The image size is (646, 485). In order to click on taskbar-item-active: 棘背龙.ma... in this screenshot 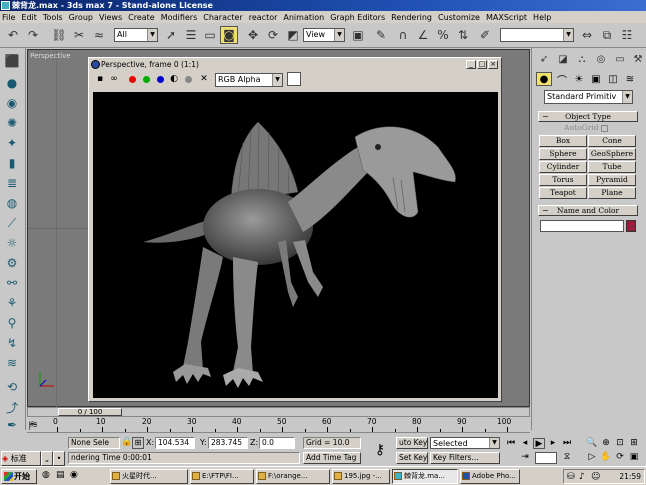, I will do `click(425, 476)`.